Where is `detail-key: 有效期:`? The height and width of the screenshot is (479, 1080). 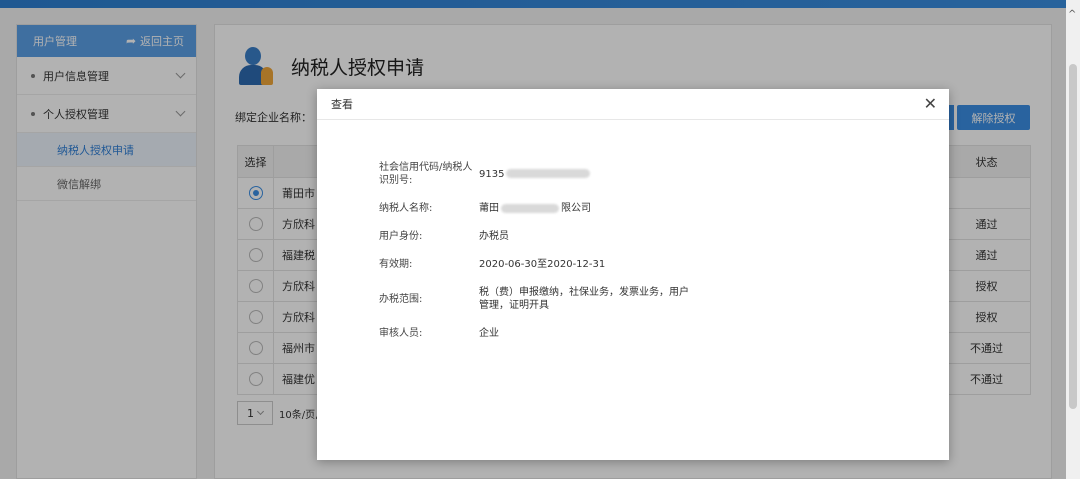
detail-key: 有效期: is located at coordinates (396, 264).